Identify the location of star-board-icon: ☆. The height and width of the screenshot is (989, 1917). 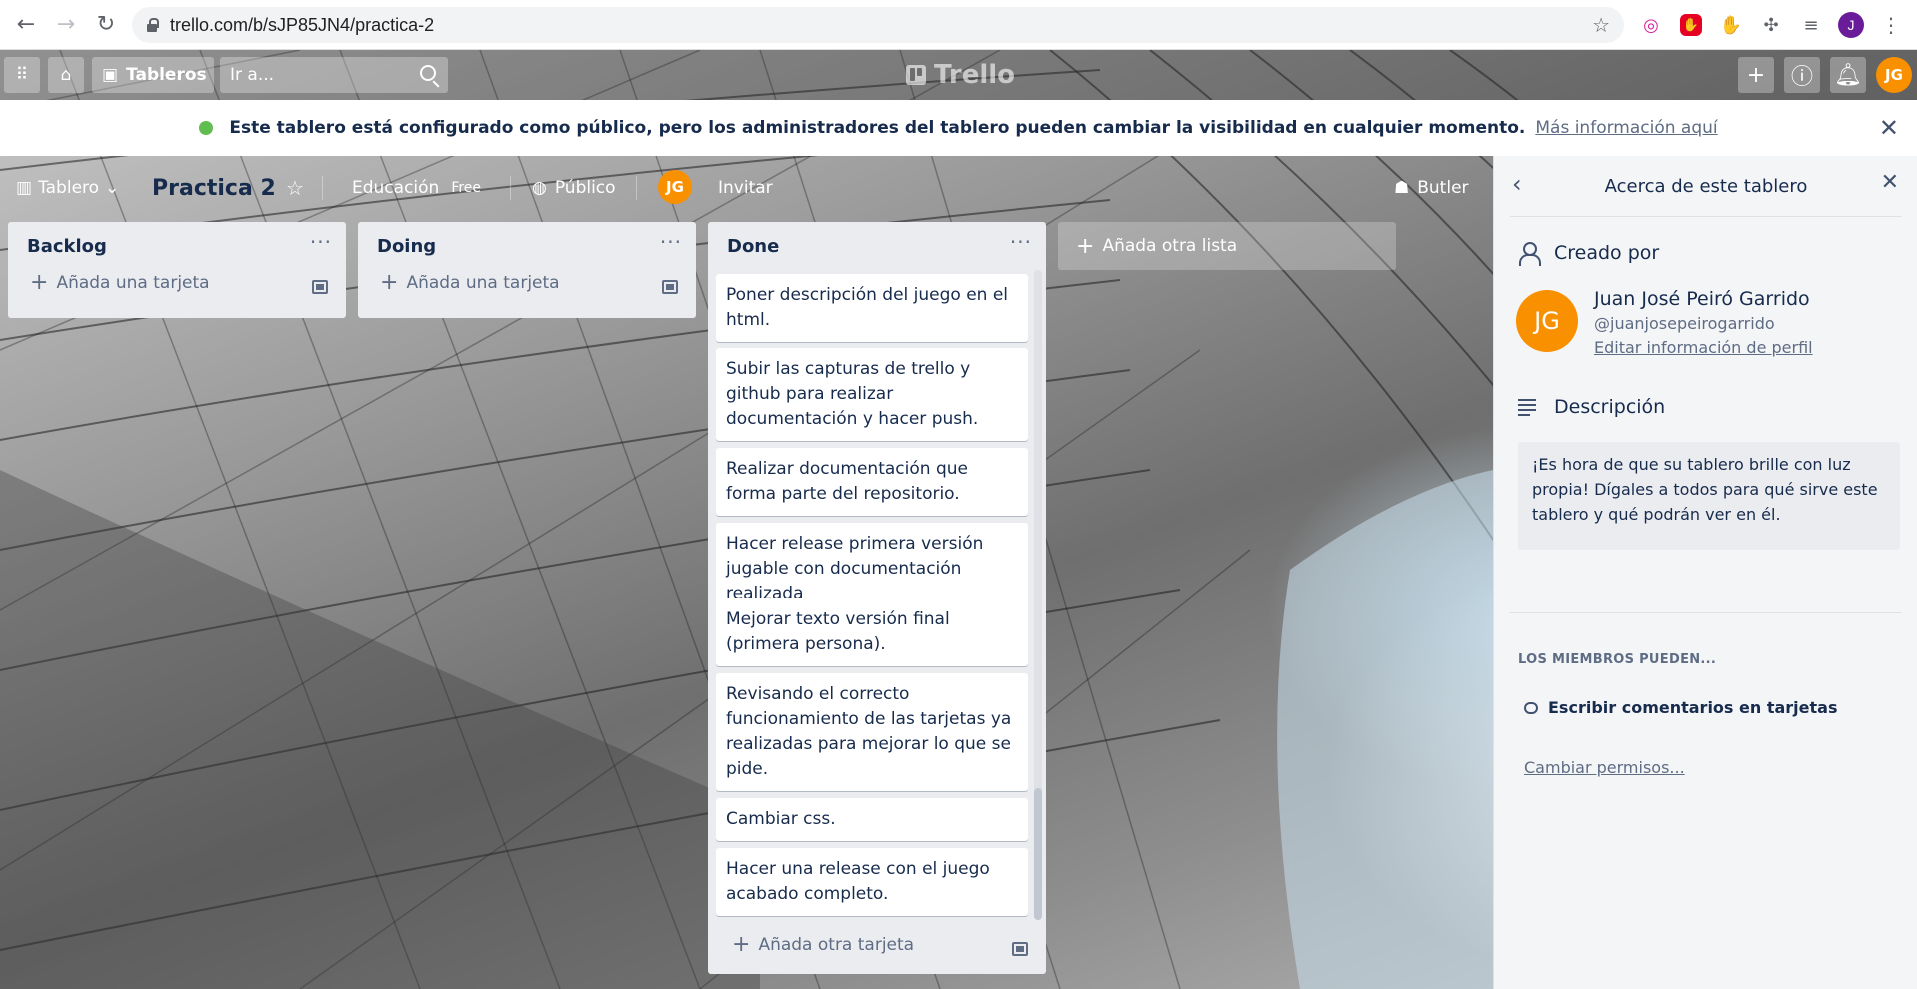
(295, 188).